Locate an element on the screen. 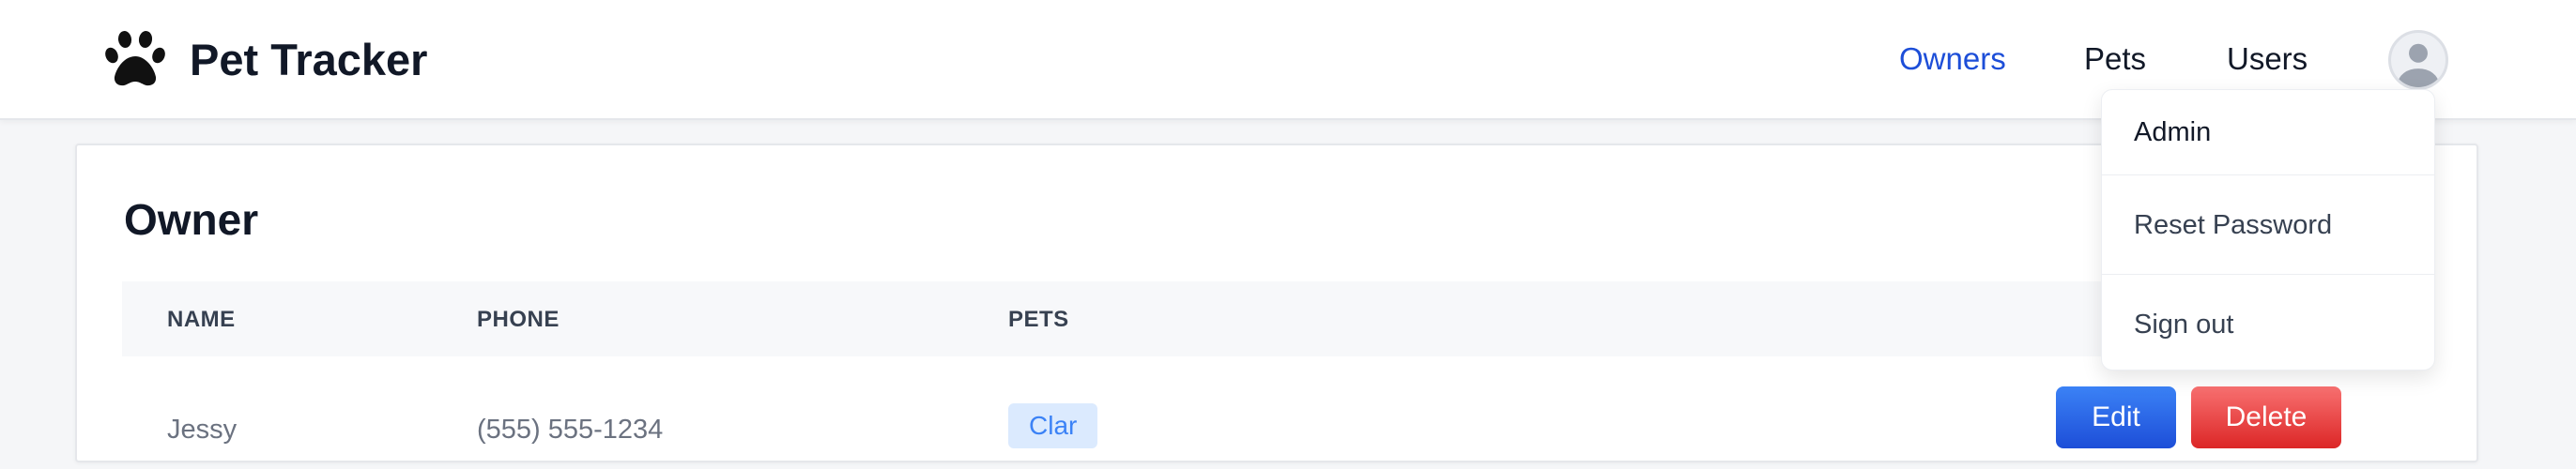  owner-name: Jessy is located at coordinates (202, 430).